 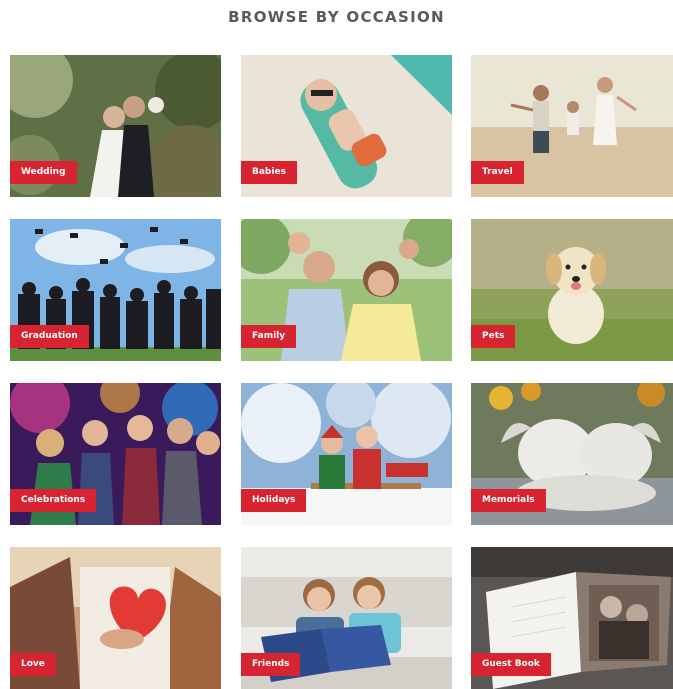 What do you see at coordinates (115, 618) in the screenshot?
I see `occasion-tile-love: Love` at bounding box center [115, 618].